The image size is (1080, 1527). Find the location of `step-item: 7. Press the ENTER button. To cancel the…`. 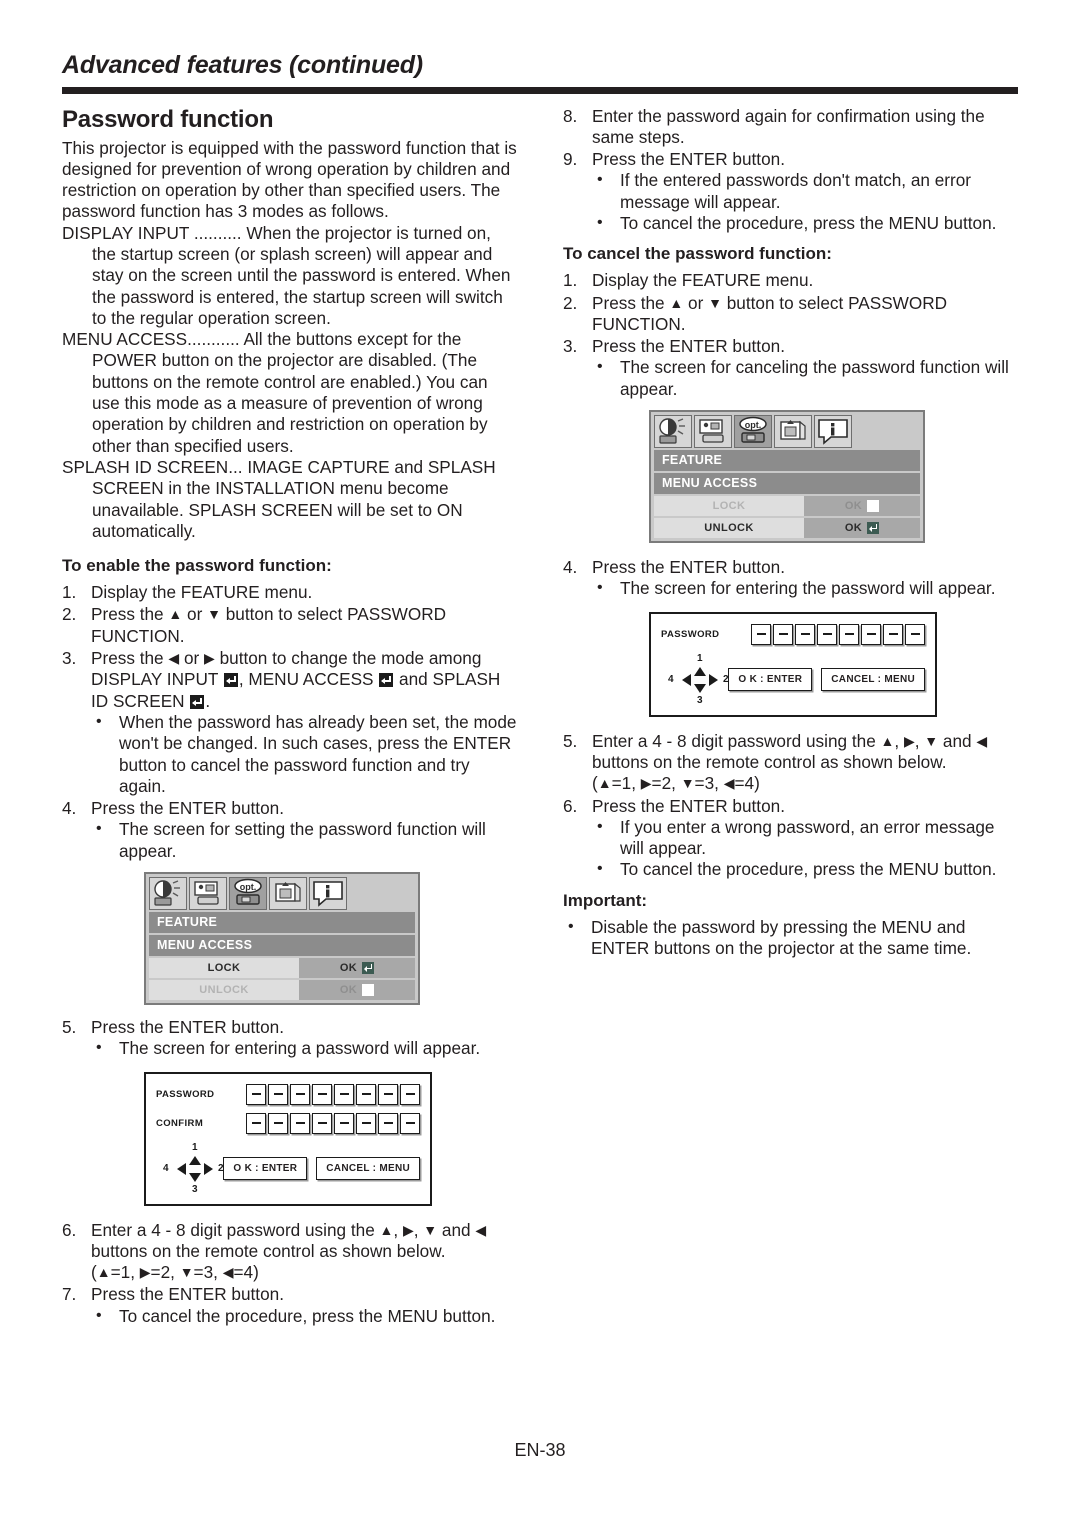

step-item: 7. Press the ENTER button. To cancel the… is located at coordinates (289, 1305).